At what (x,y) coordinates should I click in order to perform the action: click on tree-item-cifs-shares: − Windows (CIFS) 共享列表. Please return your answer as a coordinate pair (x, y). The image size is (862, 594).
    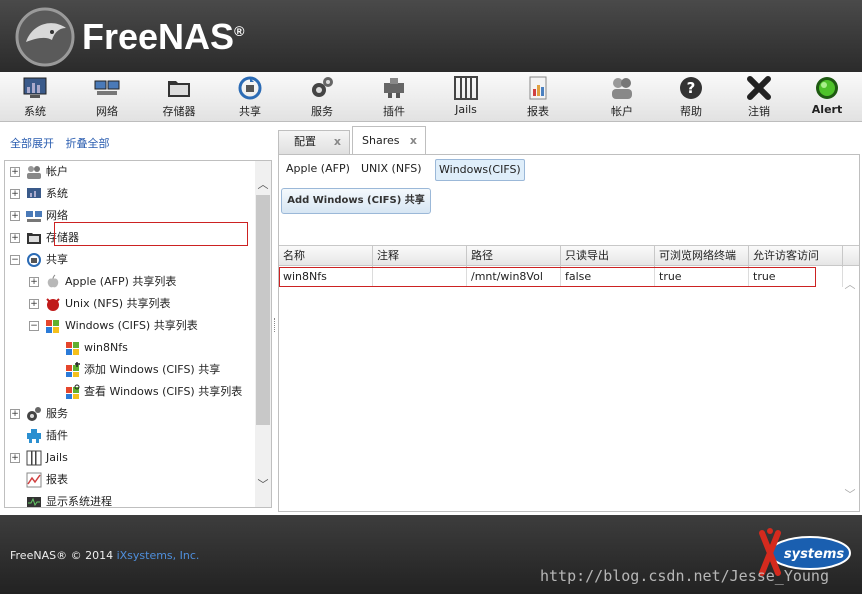
    Looking at the image, I should click on (130, 326).